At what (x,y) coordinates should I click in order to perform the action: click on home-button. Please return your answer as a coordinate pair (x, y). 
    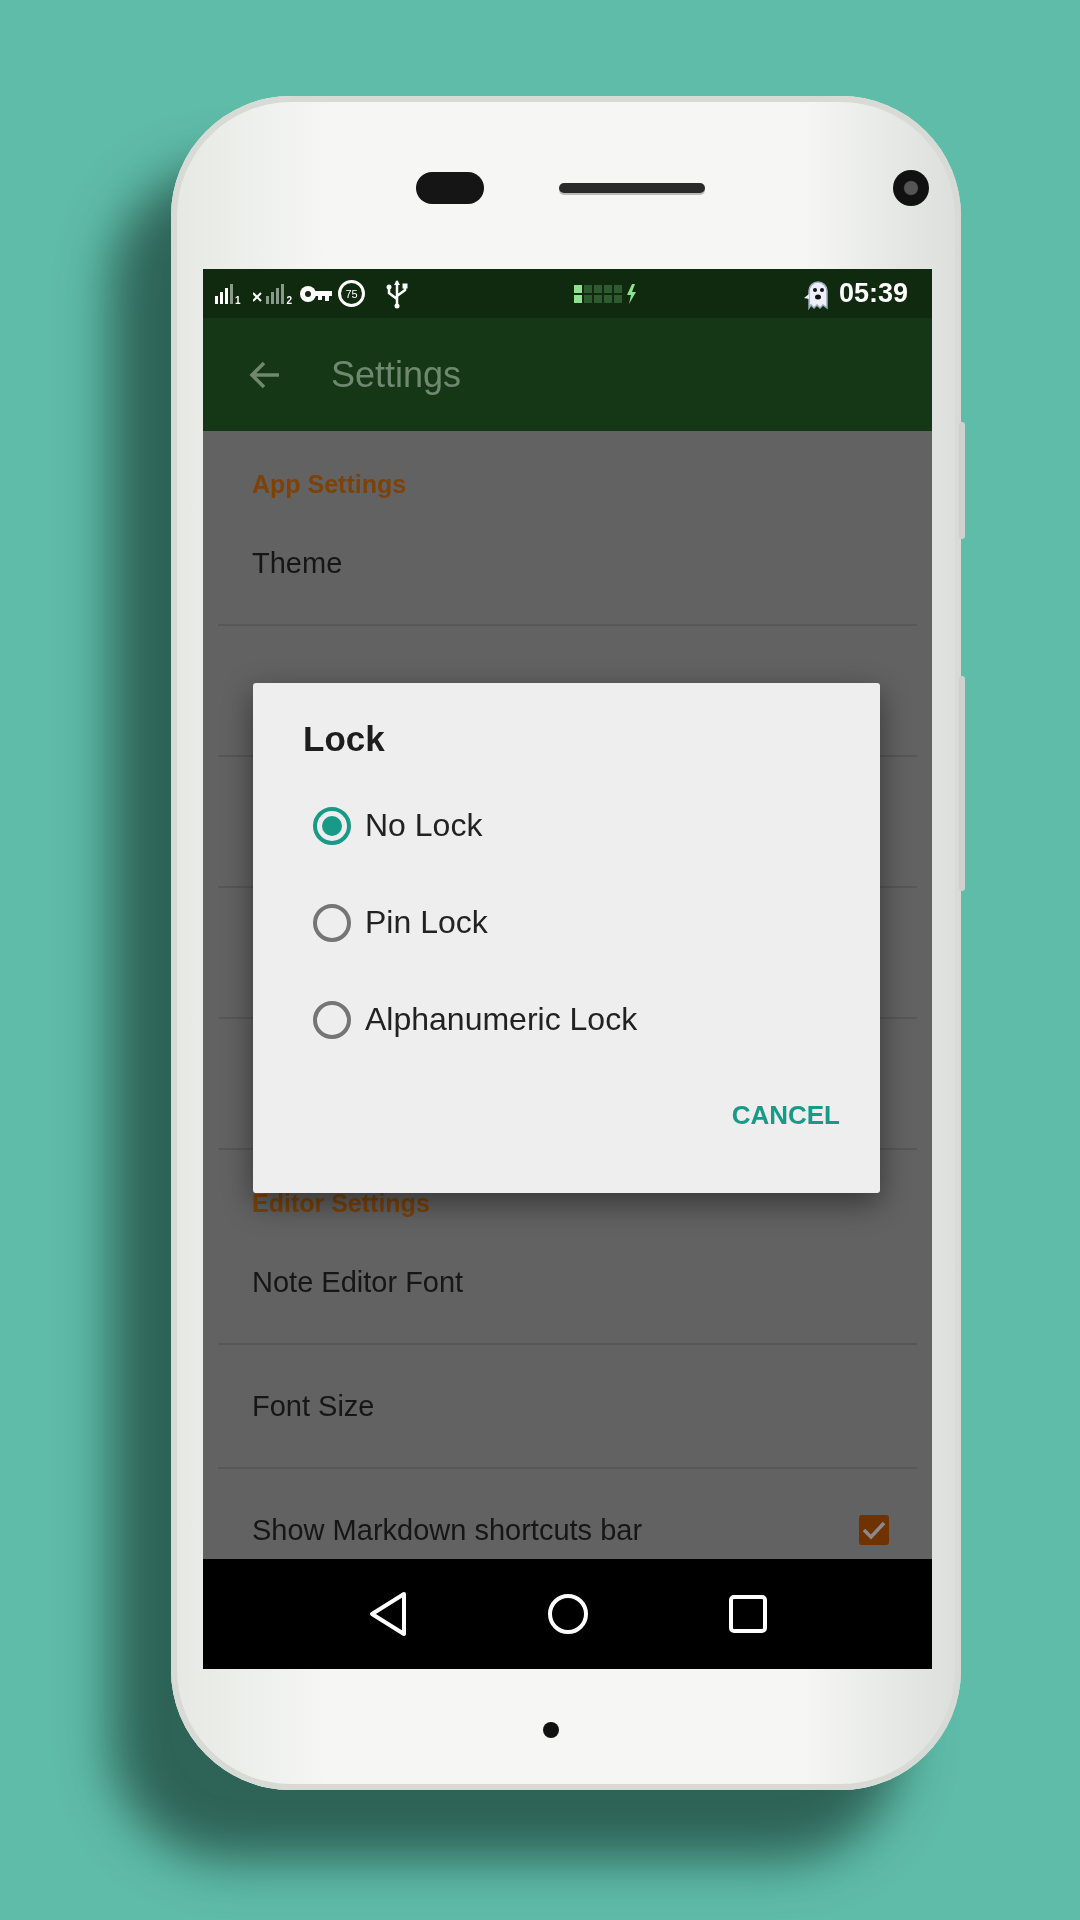
    Looking at the image, I should click on (568, 1614).